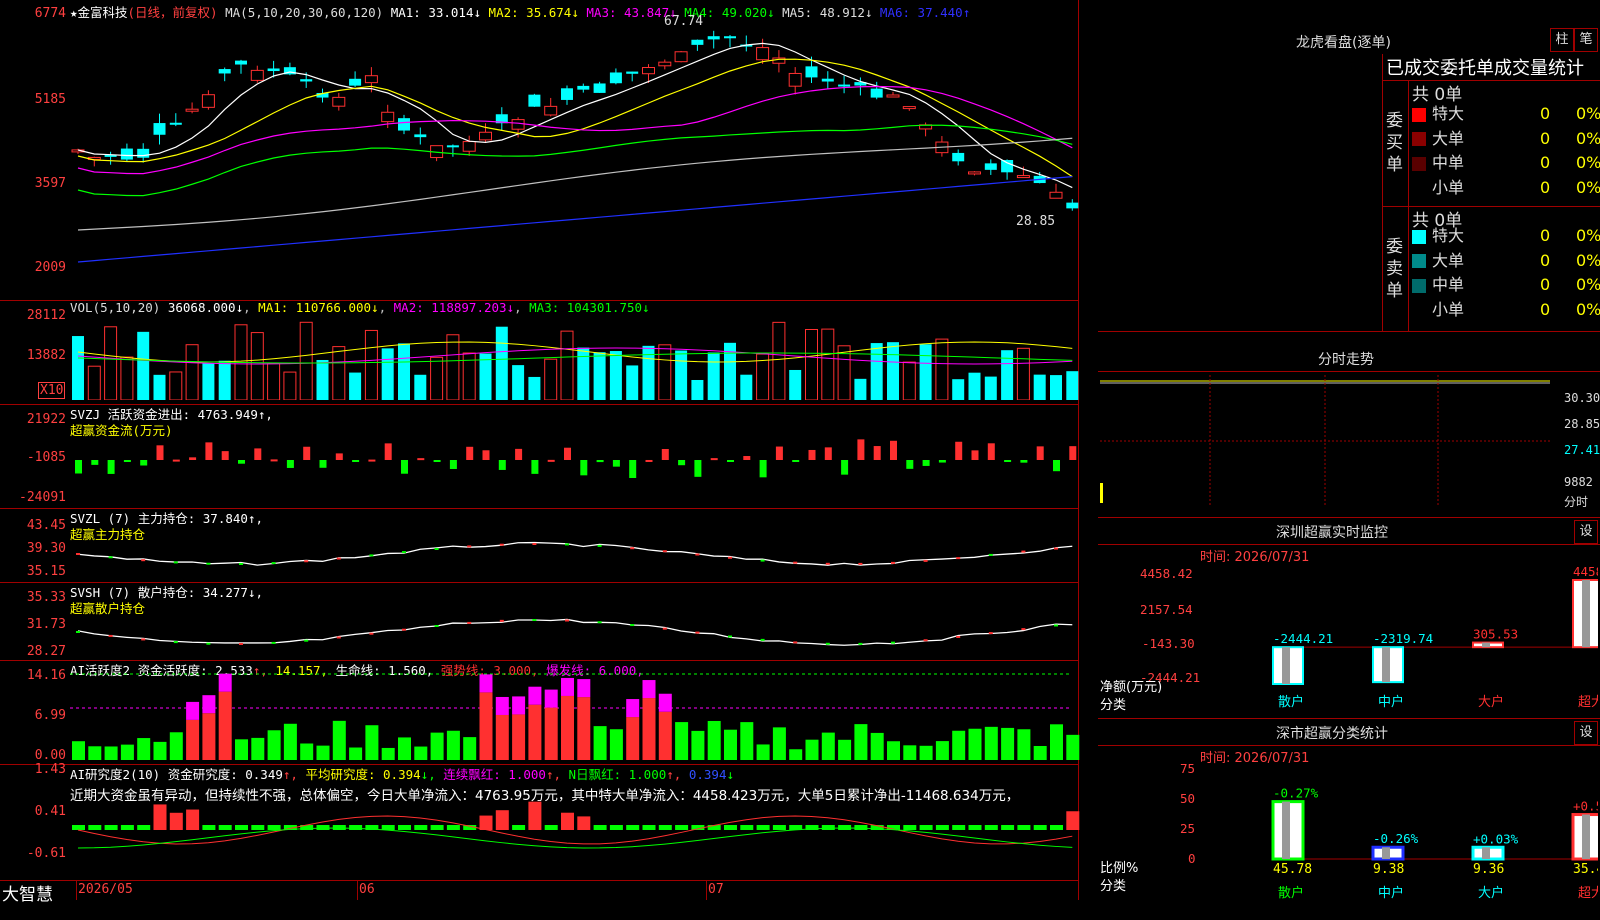 Image resolution: width=1600 pixels, height=920 pixels. I want to click on swatch, so click(1419, 285).